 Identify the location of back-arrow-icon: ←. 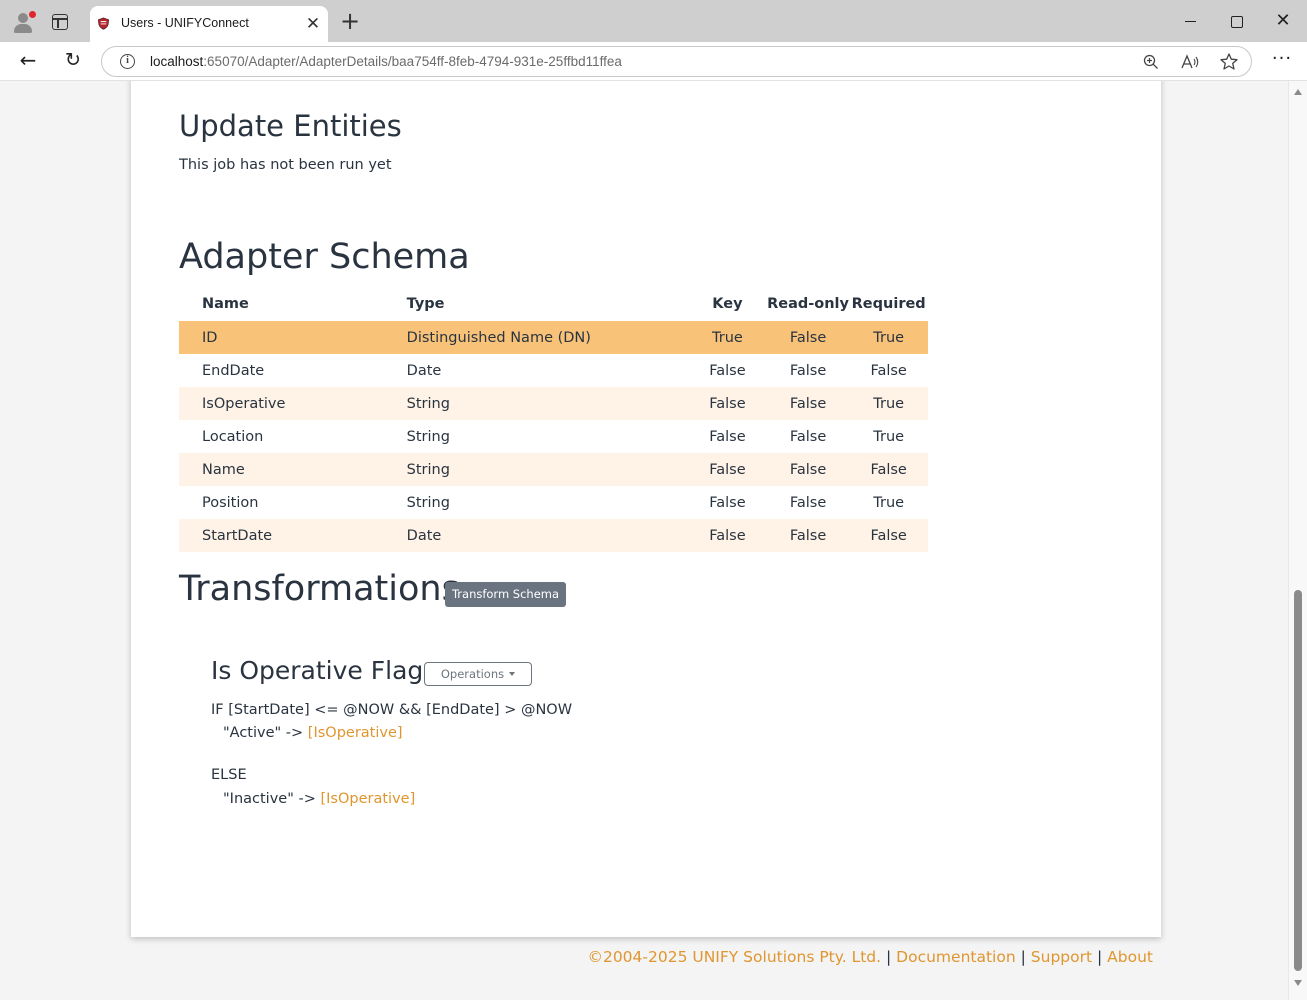
(28, 60).